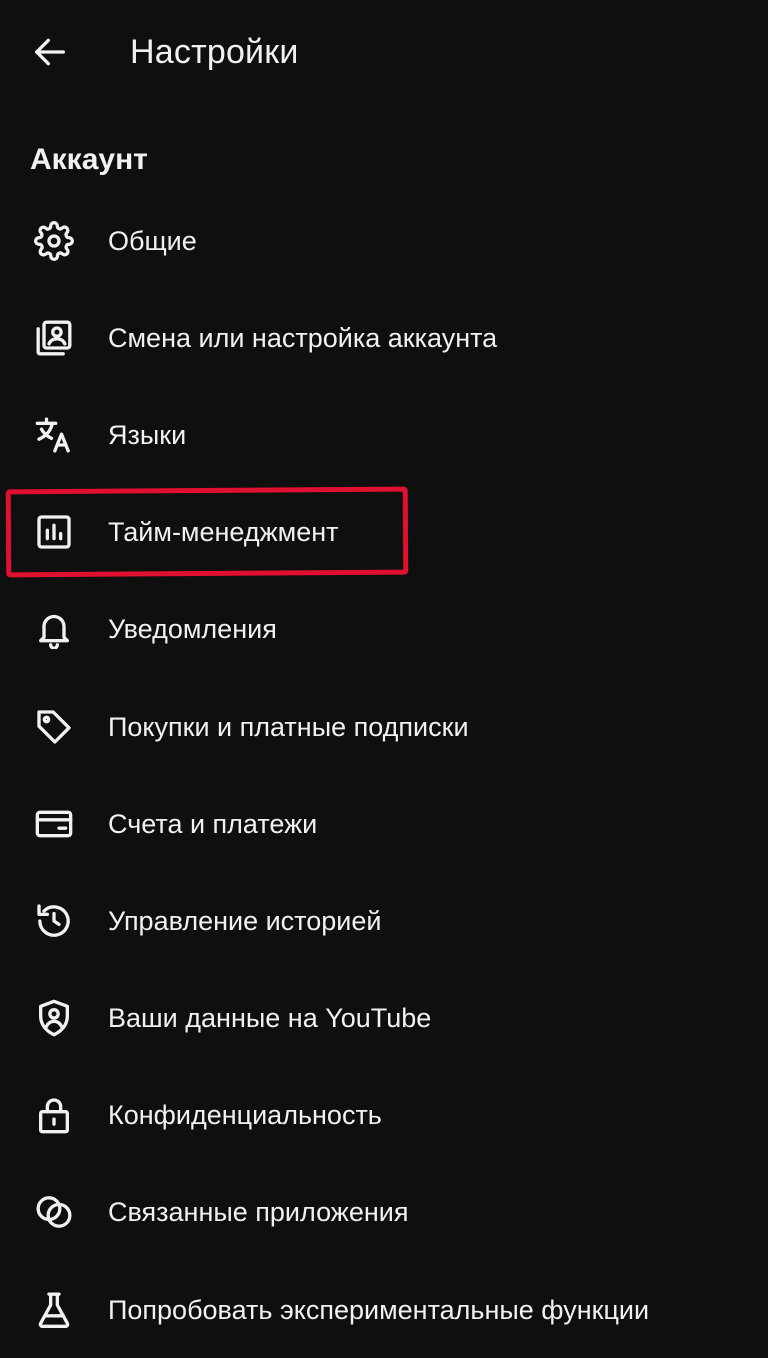 The width and height of the screenshot is (768, 1358). Describe the element at coordinates (152, 240) in the screenshot. I see `settings-item-label: Общие` at that location.